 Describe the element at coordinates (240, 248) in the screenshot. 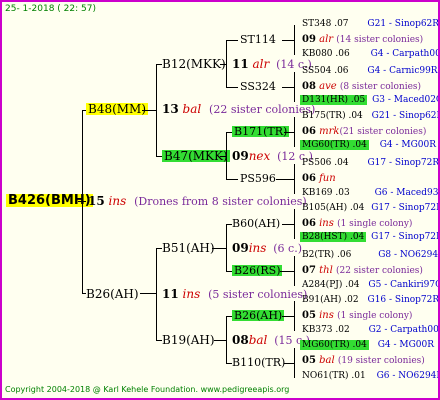

I see `dam-sire-year: 09` at that location.